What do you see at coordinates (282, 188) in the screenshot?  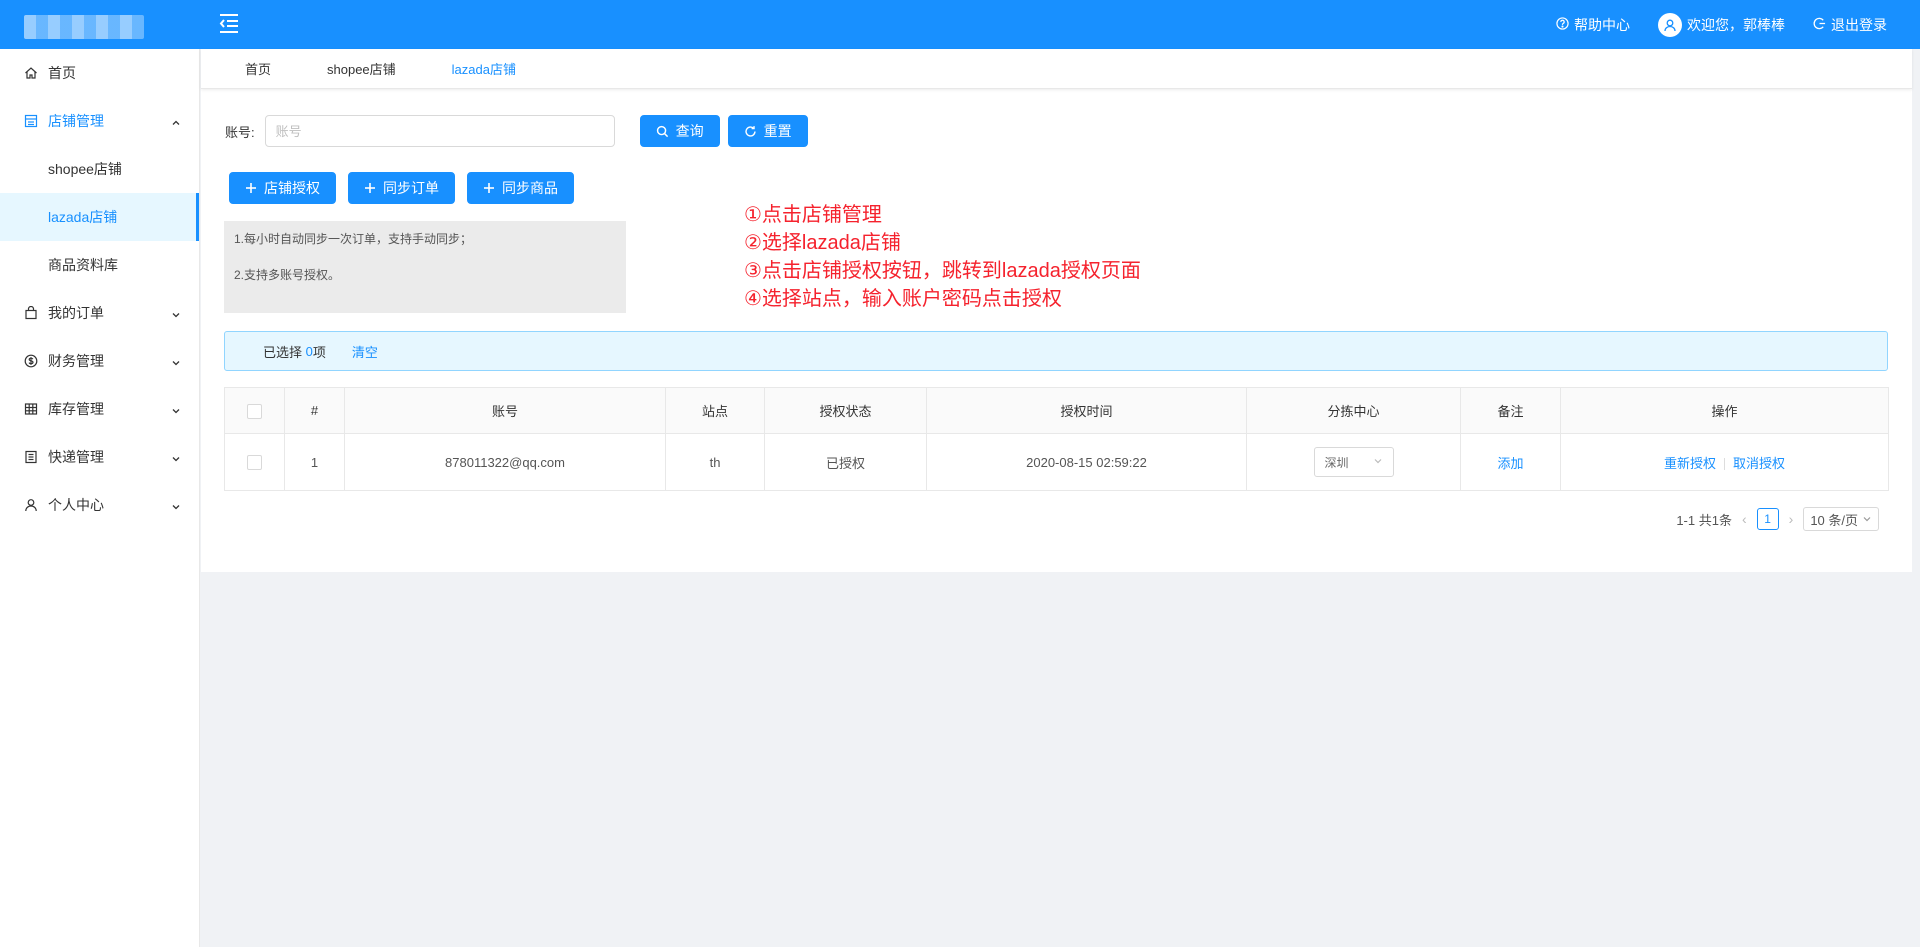 I see `authorize-shop-button: 店铺授权` at bounding box center [282, 188].